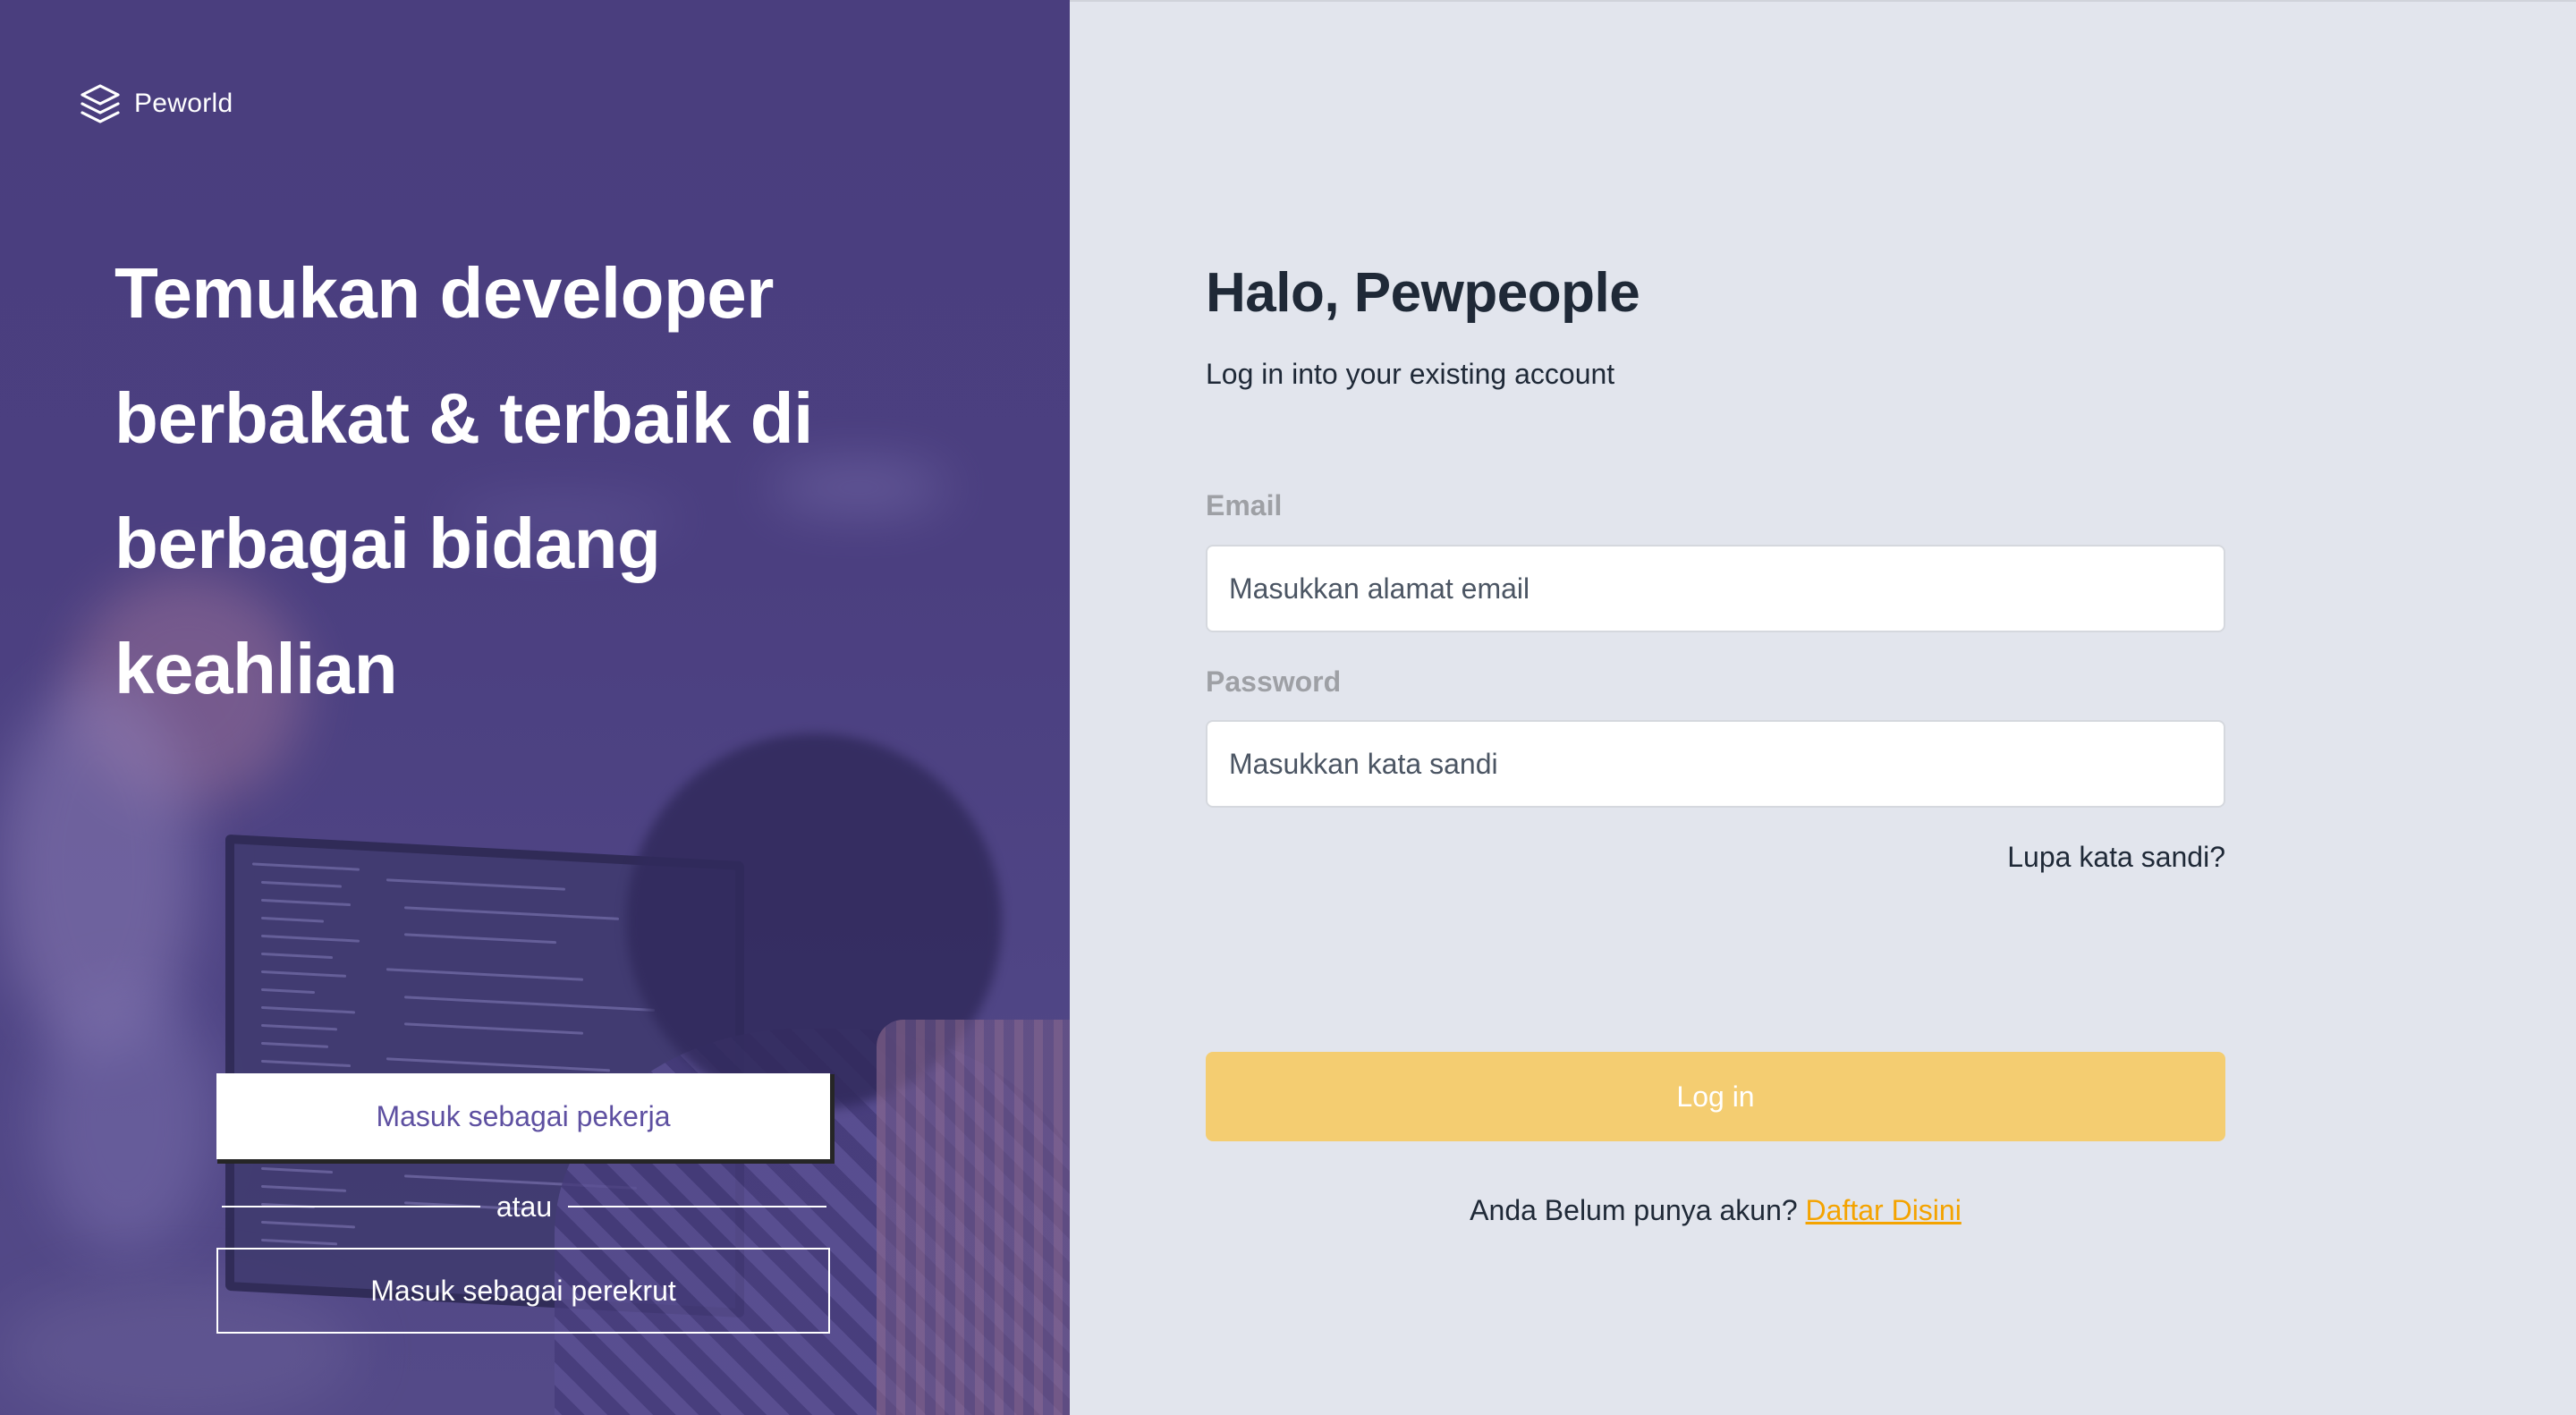  What do you see at coordinates (183, 104) in the screenshot?
I see `brand-name: Peworld` at bounding box center [183, 104].